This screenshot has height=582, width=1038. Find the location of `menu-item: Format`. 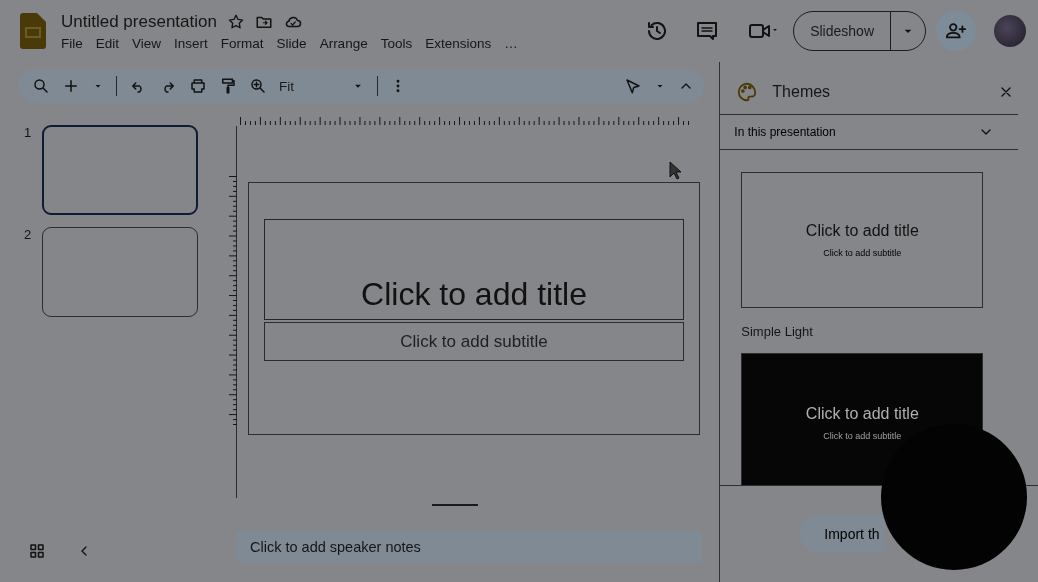

menu-item: Format is located at coordinates (242, 43).